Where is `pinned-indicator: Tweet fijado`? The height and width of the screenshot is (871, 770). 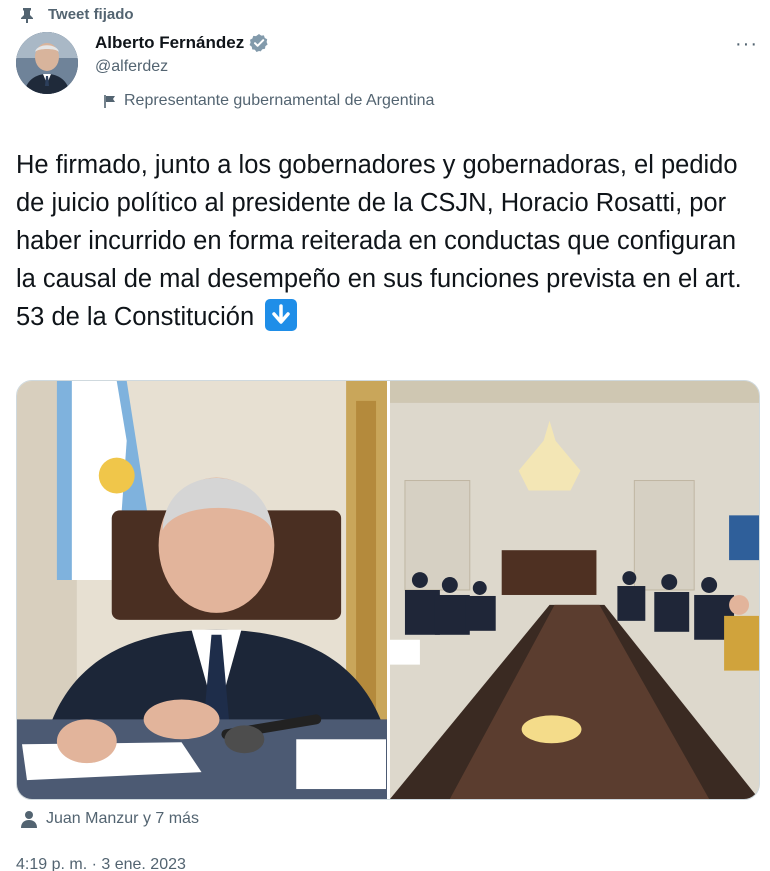 pinned-indicator: Tweet fijado is located at coordinates (77, 14).